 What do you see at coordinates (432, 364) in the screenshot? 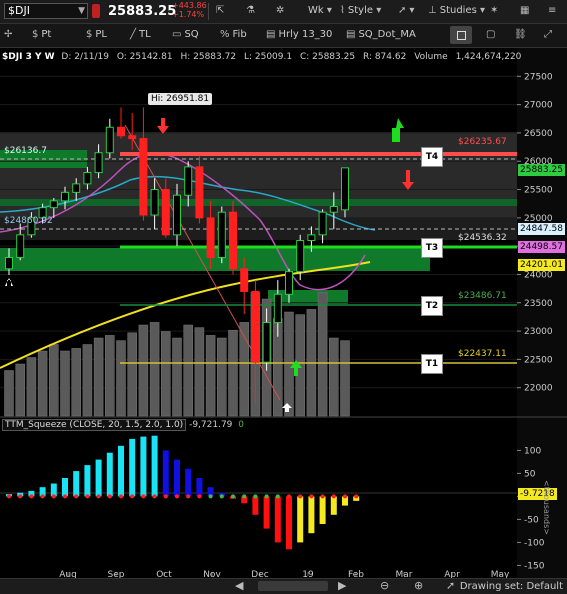
I see `t1-box: T1` at bounding box center [432, 364].